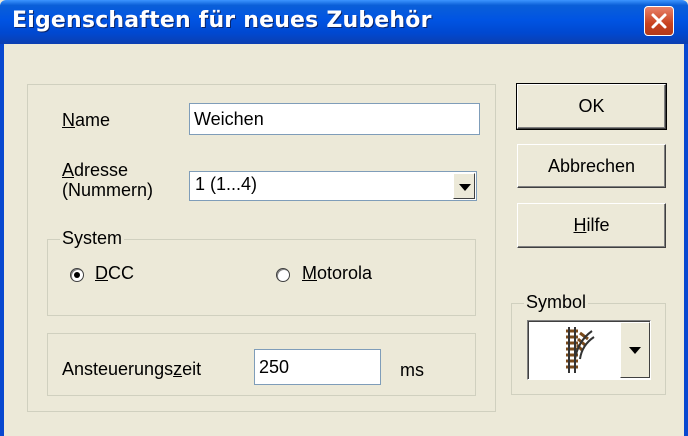 The width and height of the screenshot is (688, 436). Describe the element at coordinates (192, 369) in the screenshot. I see `timing-label-post: eit` at that location.